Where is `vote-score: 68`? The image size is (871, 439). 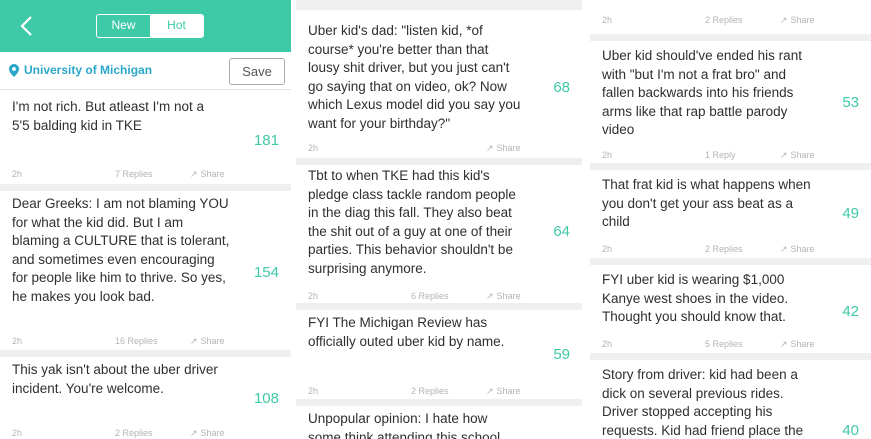
vote-score: 68 is located at coordinates (561, 87).